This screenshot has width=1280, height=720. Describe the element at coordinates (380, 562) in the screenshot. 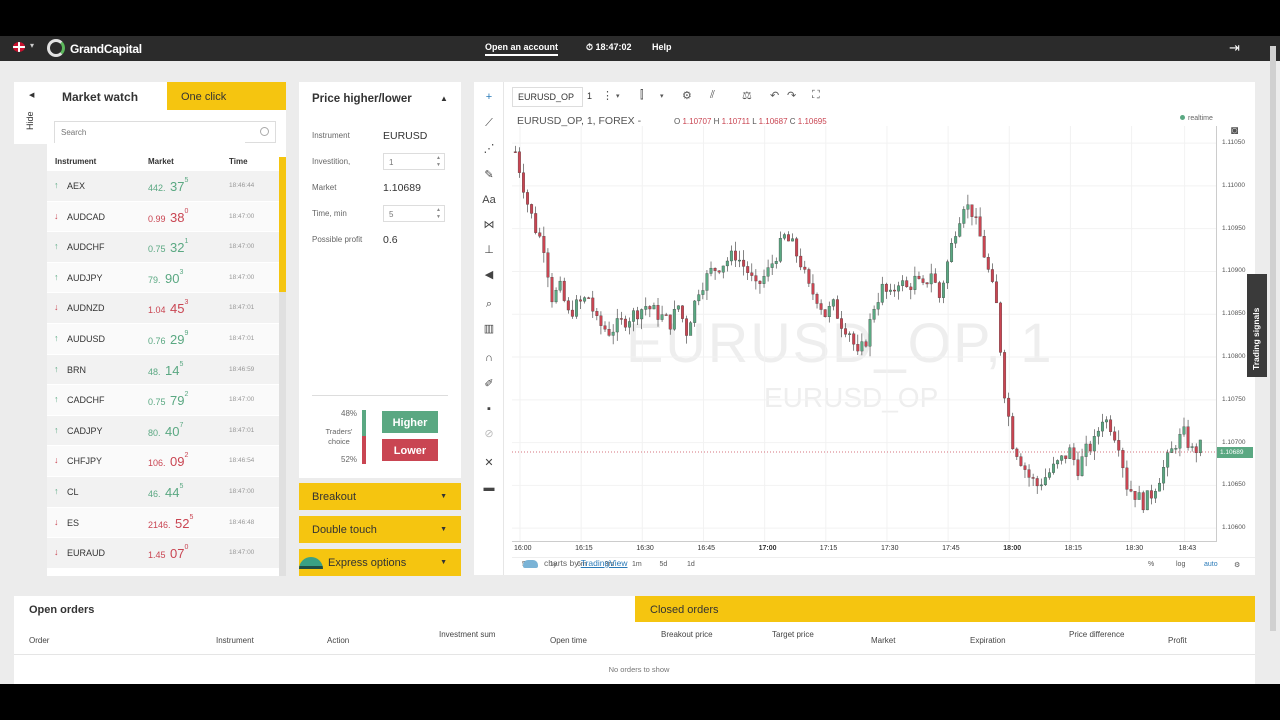

I see `express-options-accordion: Express options ▼` at that location.